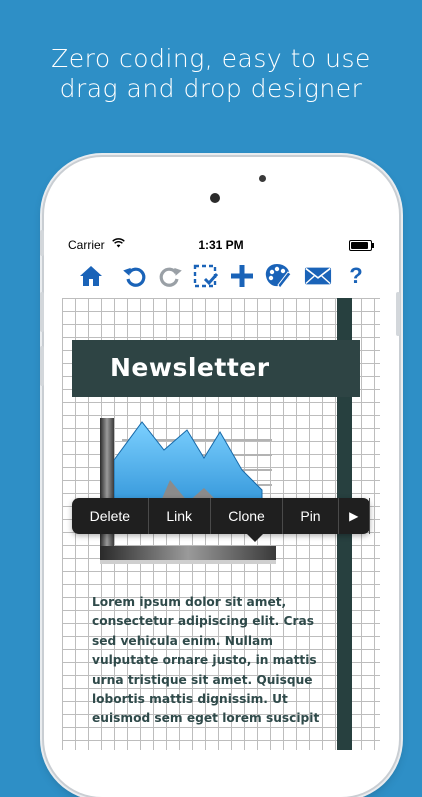 The image size is (422, 797). What do you see at coordinates (221, 276) in the screenshot?
I see `editor-toolbar: ?` at bounding box center [221, 276].